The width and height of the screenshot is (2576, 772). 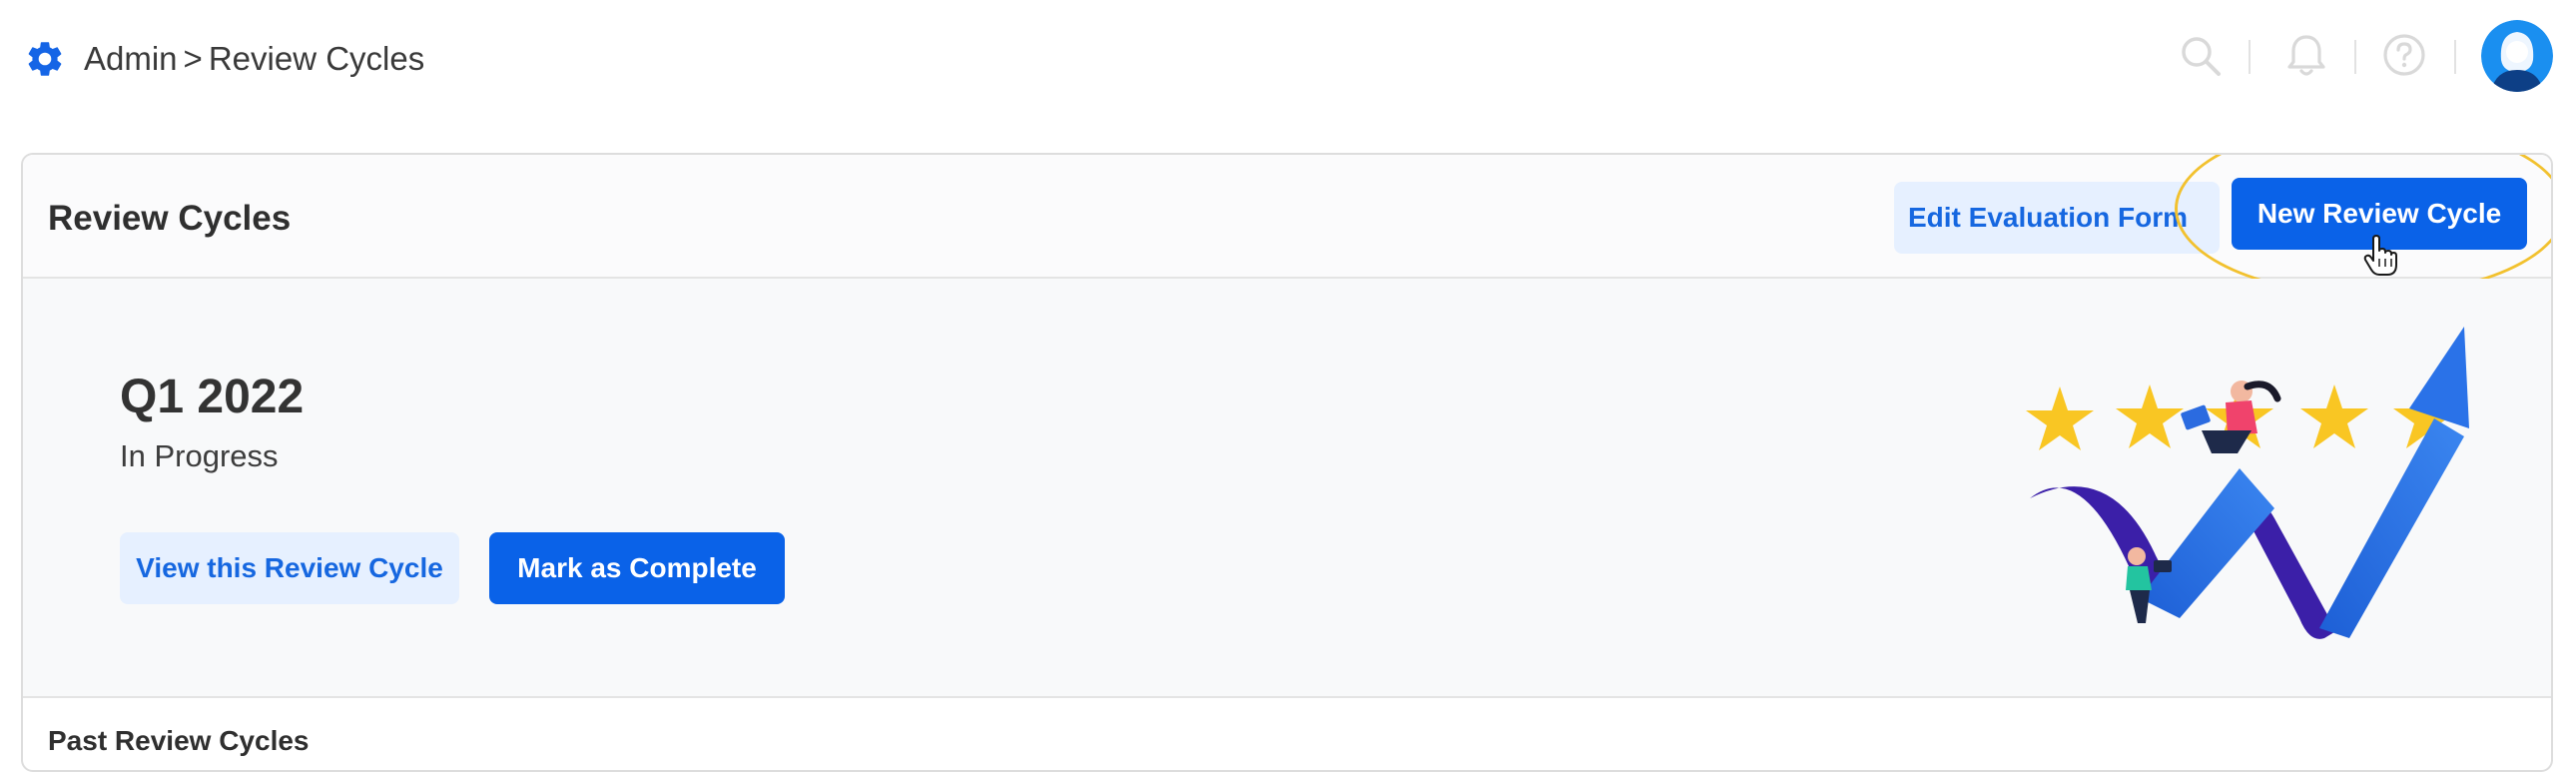 What do you see at coordinates (2306, 56) in the screenshot?
I see `bell-icon` at bounding box center [2306, 56].